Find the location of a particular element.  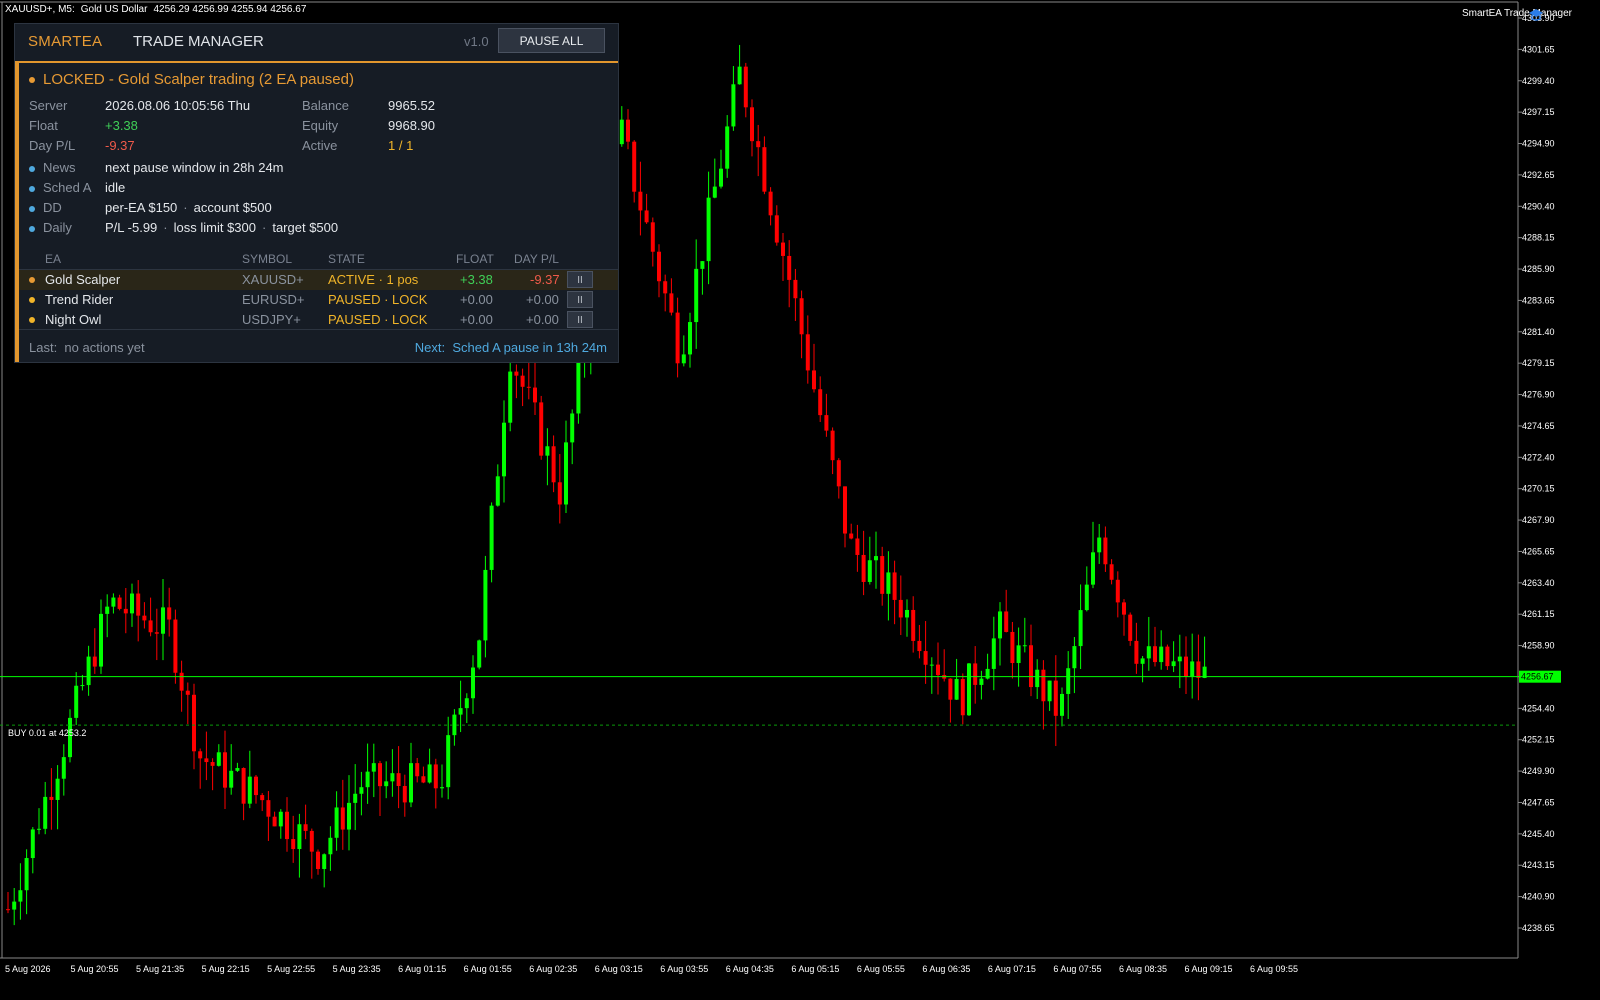

price-tick-label: 4274.65 is located at coordinates (1538, 426).